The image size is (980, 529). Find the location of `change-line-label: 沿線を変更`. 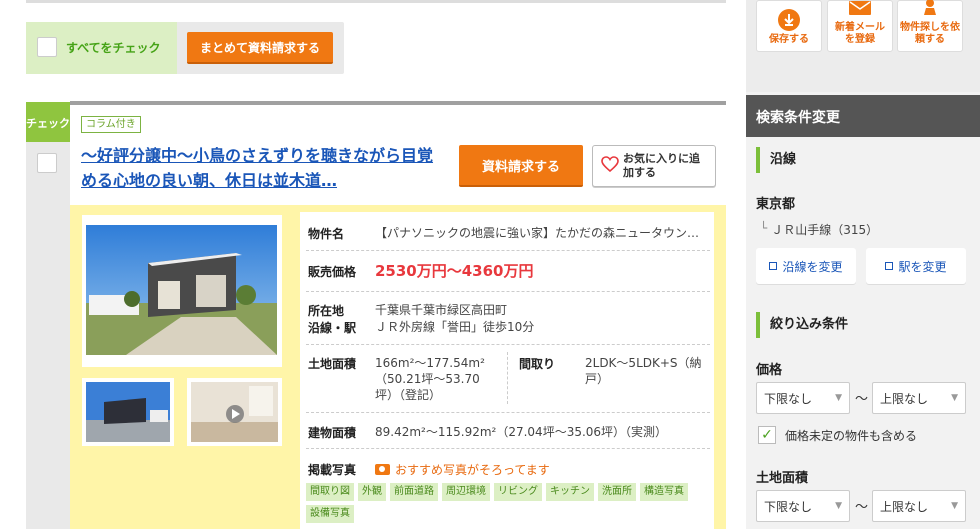

change-line-label: 沿線を変更 is located at coordinates (812, 266).